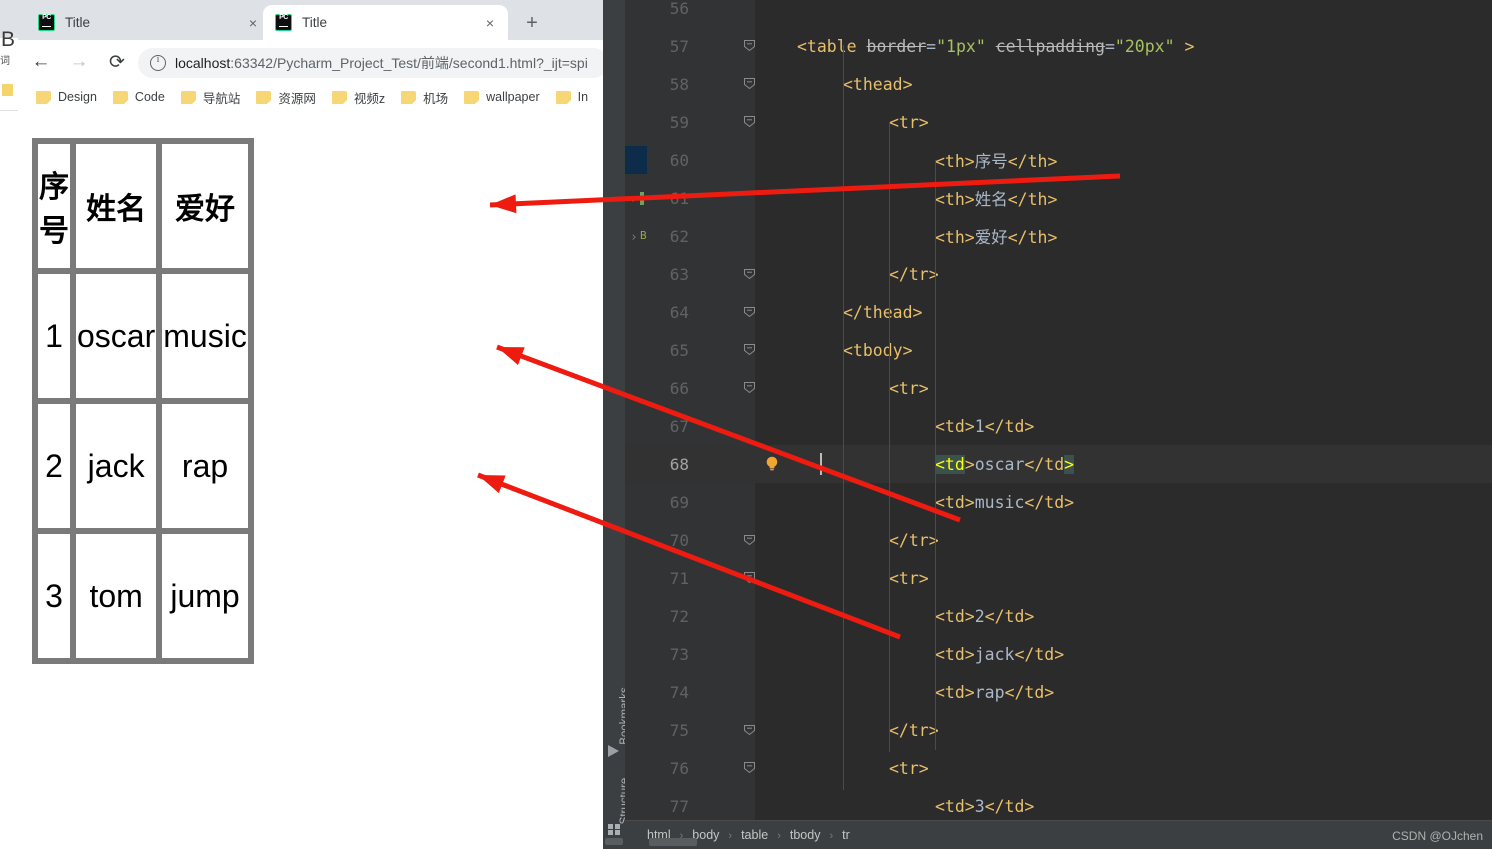 The width and height of the screenshot is (1492, 849). Describe the element at coordinates (1058, 350) in the screenshot. I see `code-line: 65 <tbody>` at that location.